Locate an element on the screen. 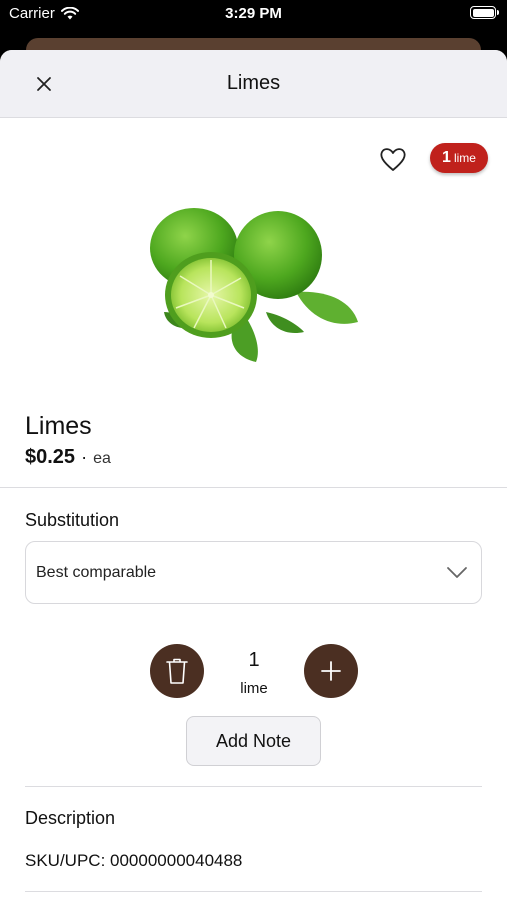  price-unit: ea is located at coordinates (102, 458).